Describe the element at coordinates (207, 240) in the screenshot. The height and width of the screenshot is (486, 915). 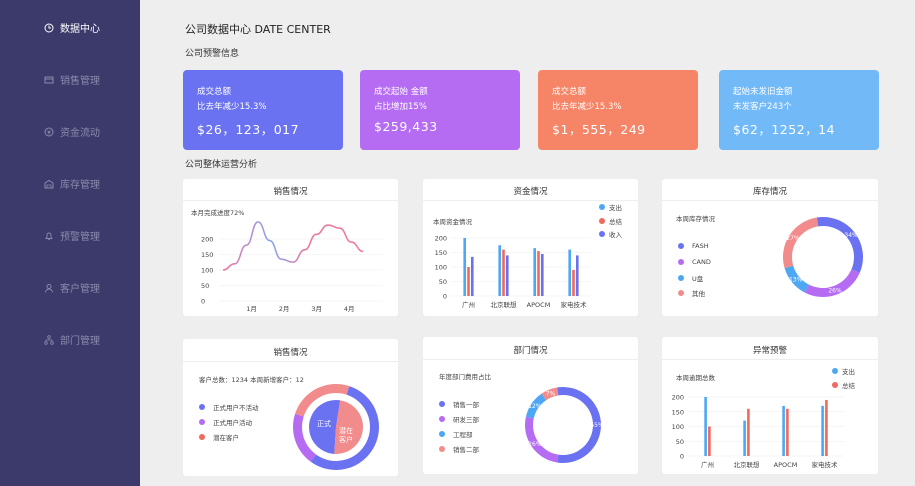
I see `y-tick-label: 200` at that location.